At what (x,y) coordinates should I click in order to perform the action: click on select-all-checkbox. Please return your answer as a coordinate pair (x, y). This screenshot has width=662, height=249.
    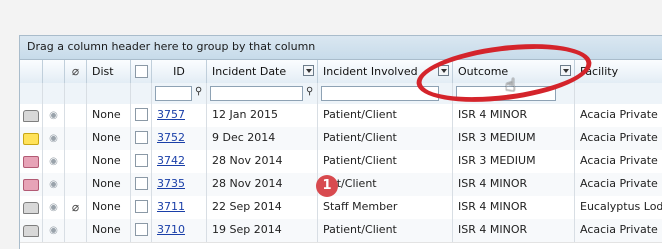
    Looking at the image, I should click on (141, 71).